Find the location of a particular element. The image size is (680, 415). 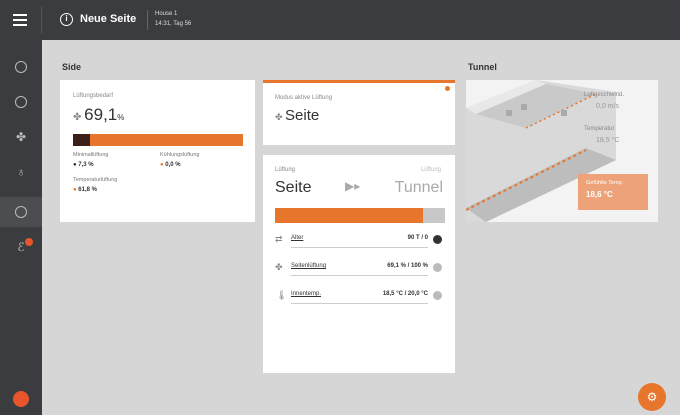

gauge-icon is located at coordinates (21, 67).